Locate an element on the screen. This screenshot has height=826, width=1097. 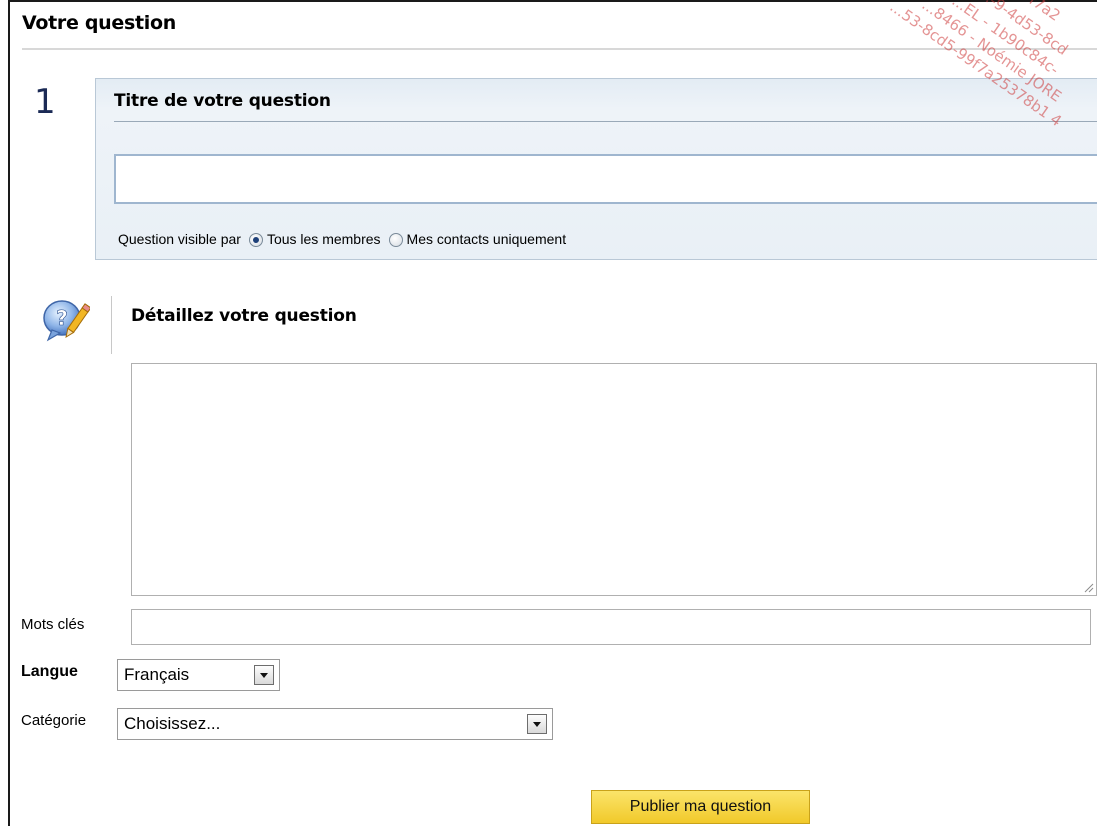
details-divider is located at coordinates (111, 325).